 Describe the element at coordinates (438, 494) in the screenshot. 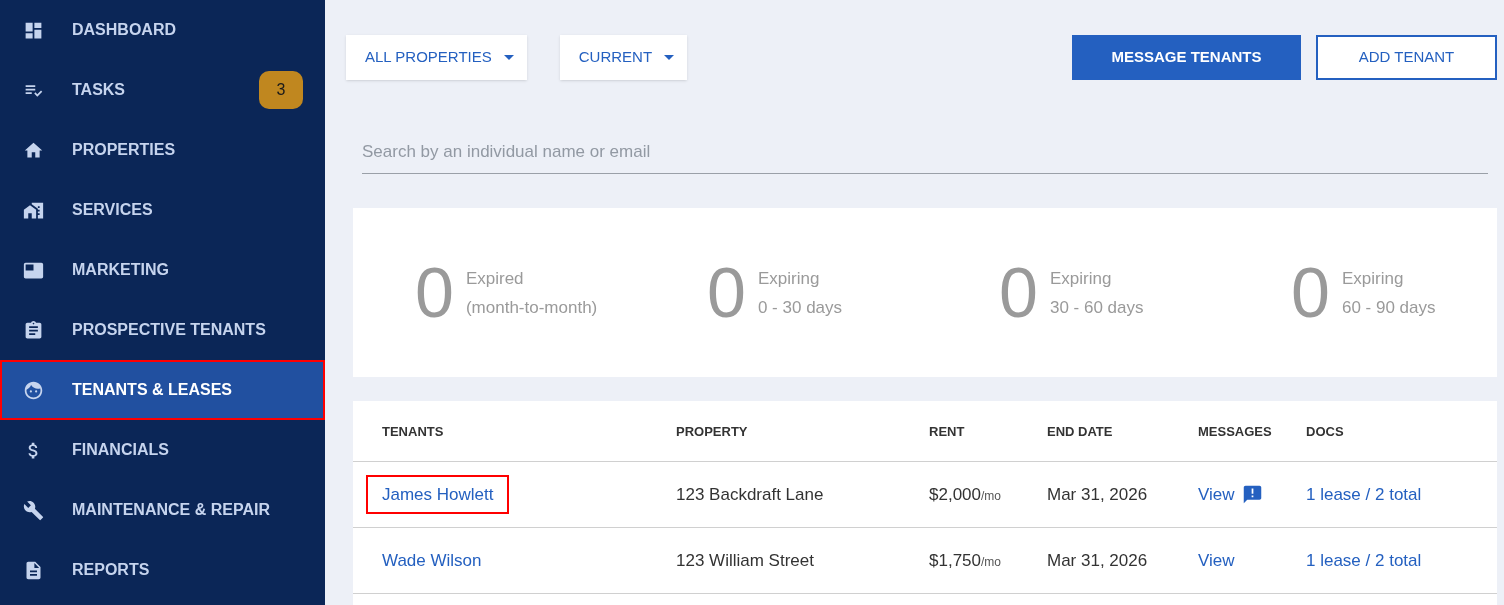

I see `tenant-link: James Howlett` at that location.